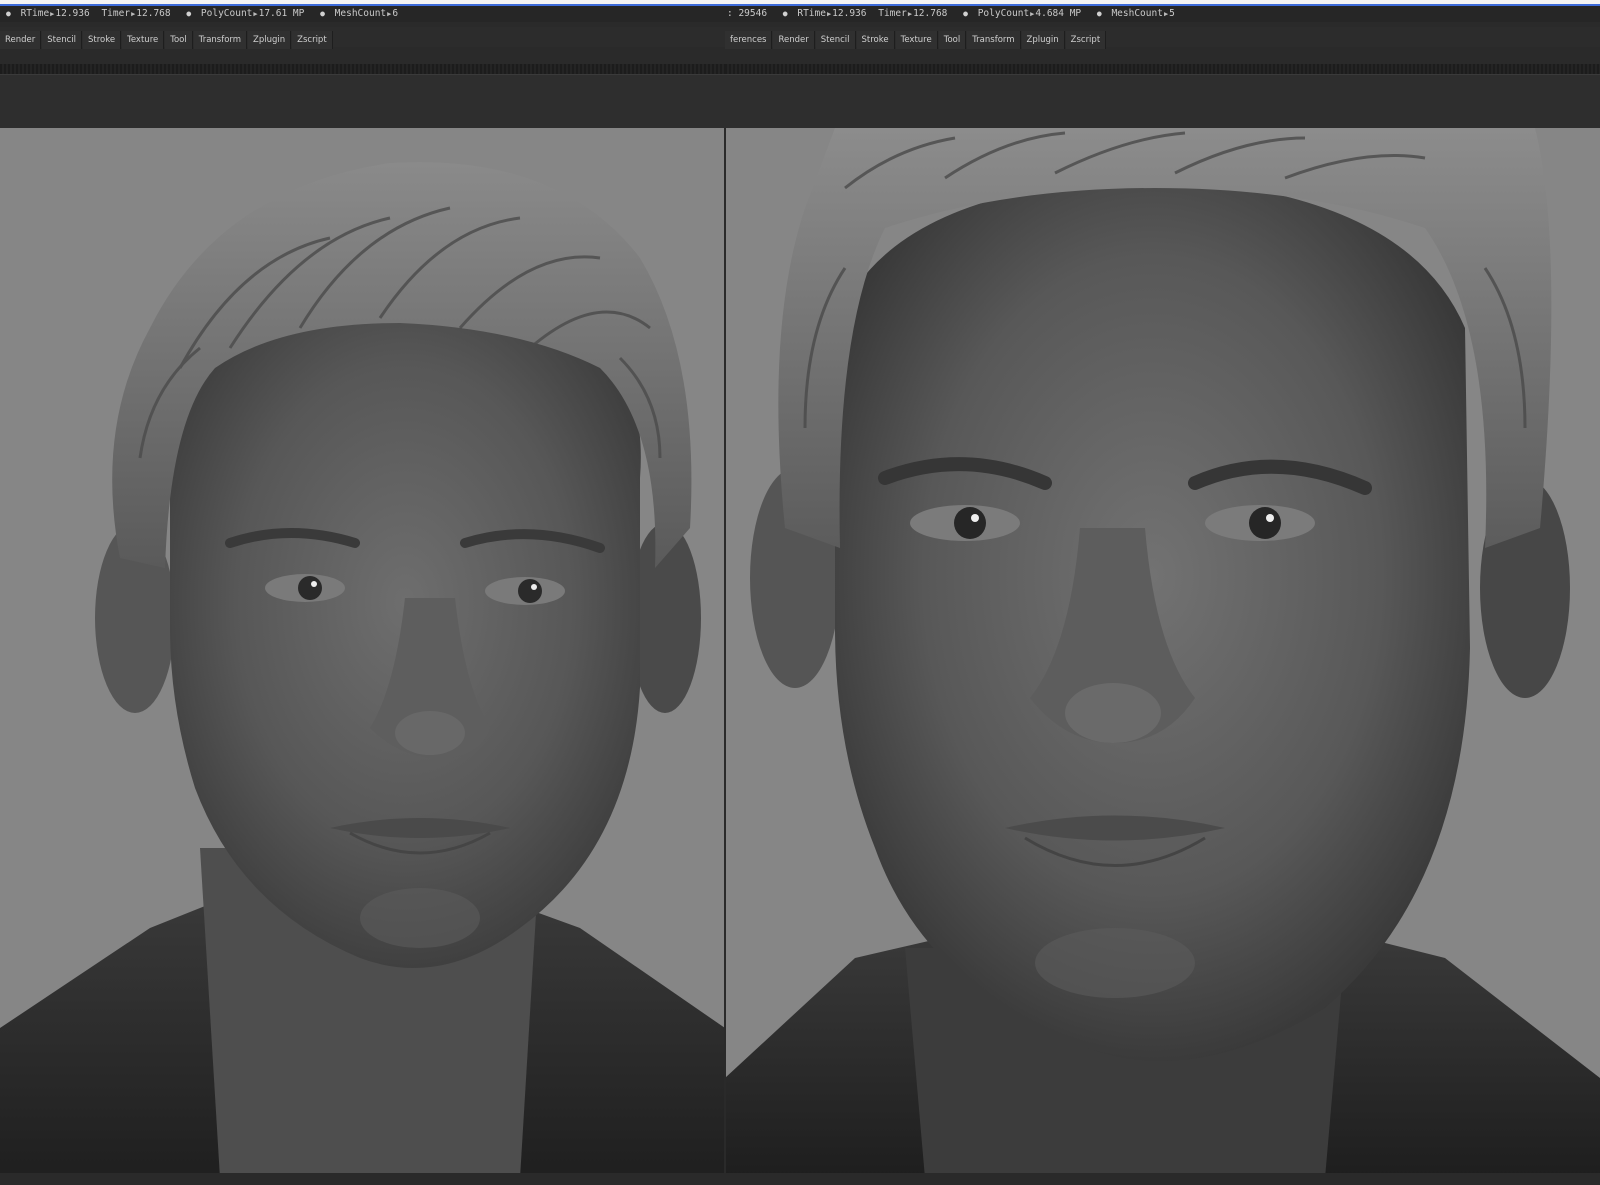 The width and height of the screenshot is (1600, 1185). What do you see at coordinates (1058, 13) in the screenshot?
I see `polycount-value: 4.684 MP` at bounding box center [1058, 13].